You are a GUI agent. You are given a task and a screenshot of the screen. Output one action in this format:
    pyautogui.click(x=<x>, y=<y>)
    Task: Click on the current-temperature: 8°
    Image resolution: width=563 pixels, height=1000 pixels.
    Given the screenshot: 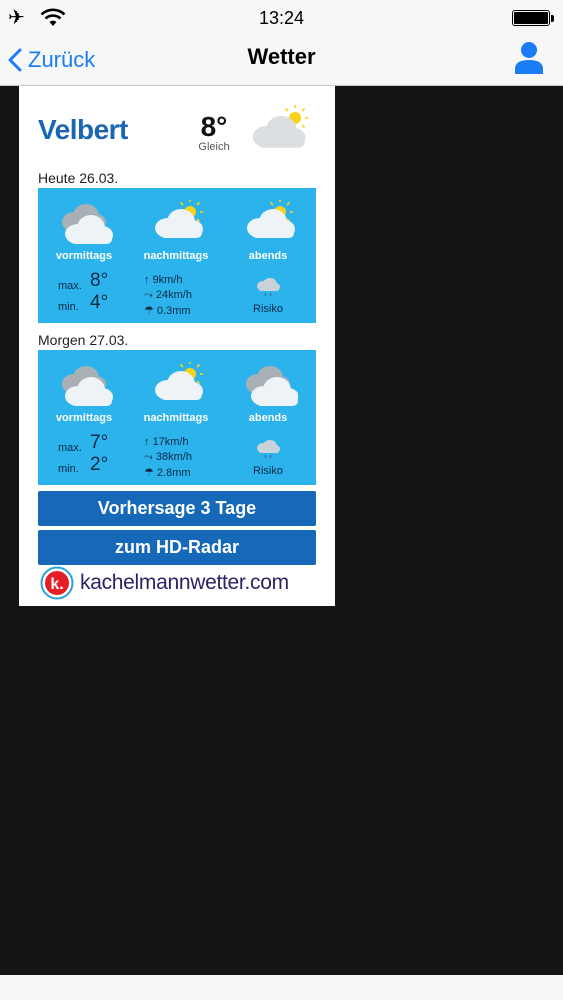 What is the action you would take?
    pyautogui.click(x=214, y=126)
    